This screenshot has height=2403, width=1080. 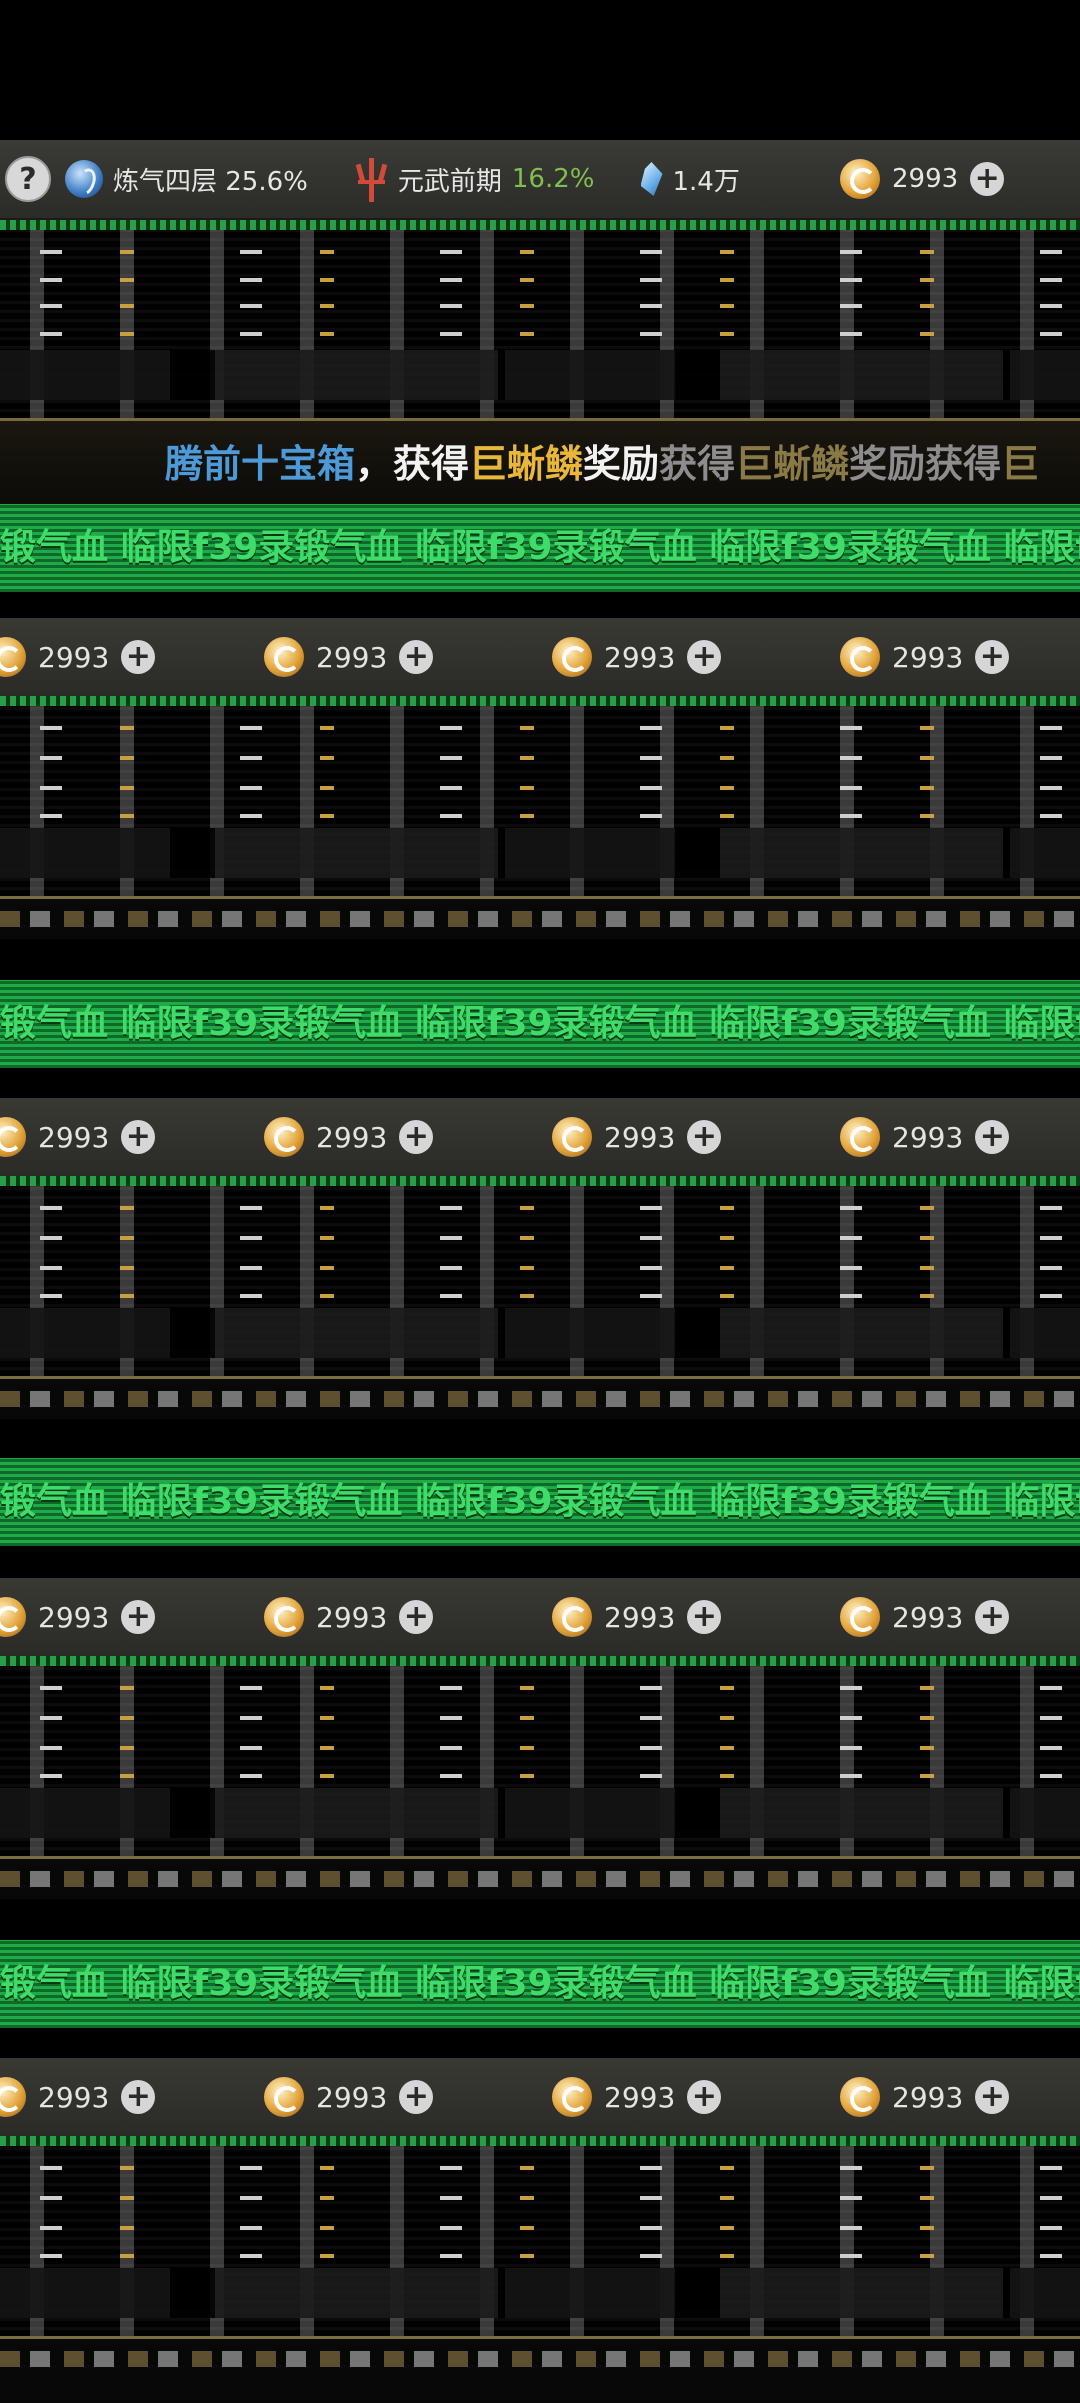 I want to click on ticker-reward-ghost: 奖励, so click(x=887, y=464).